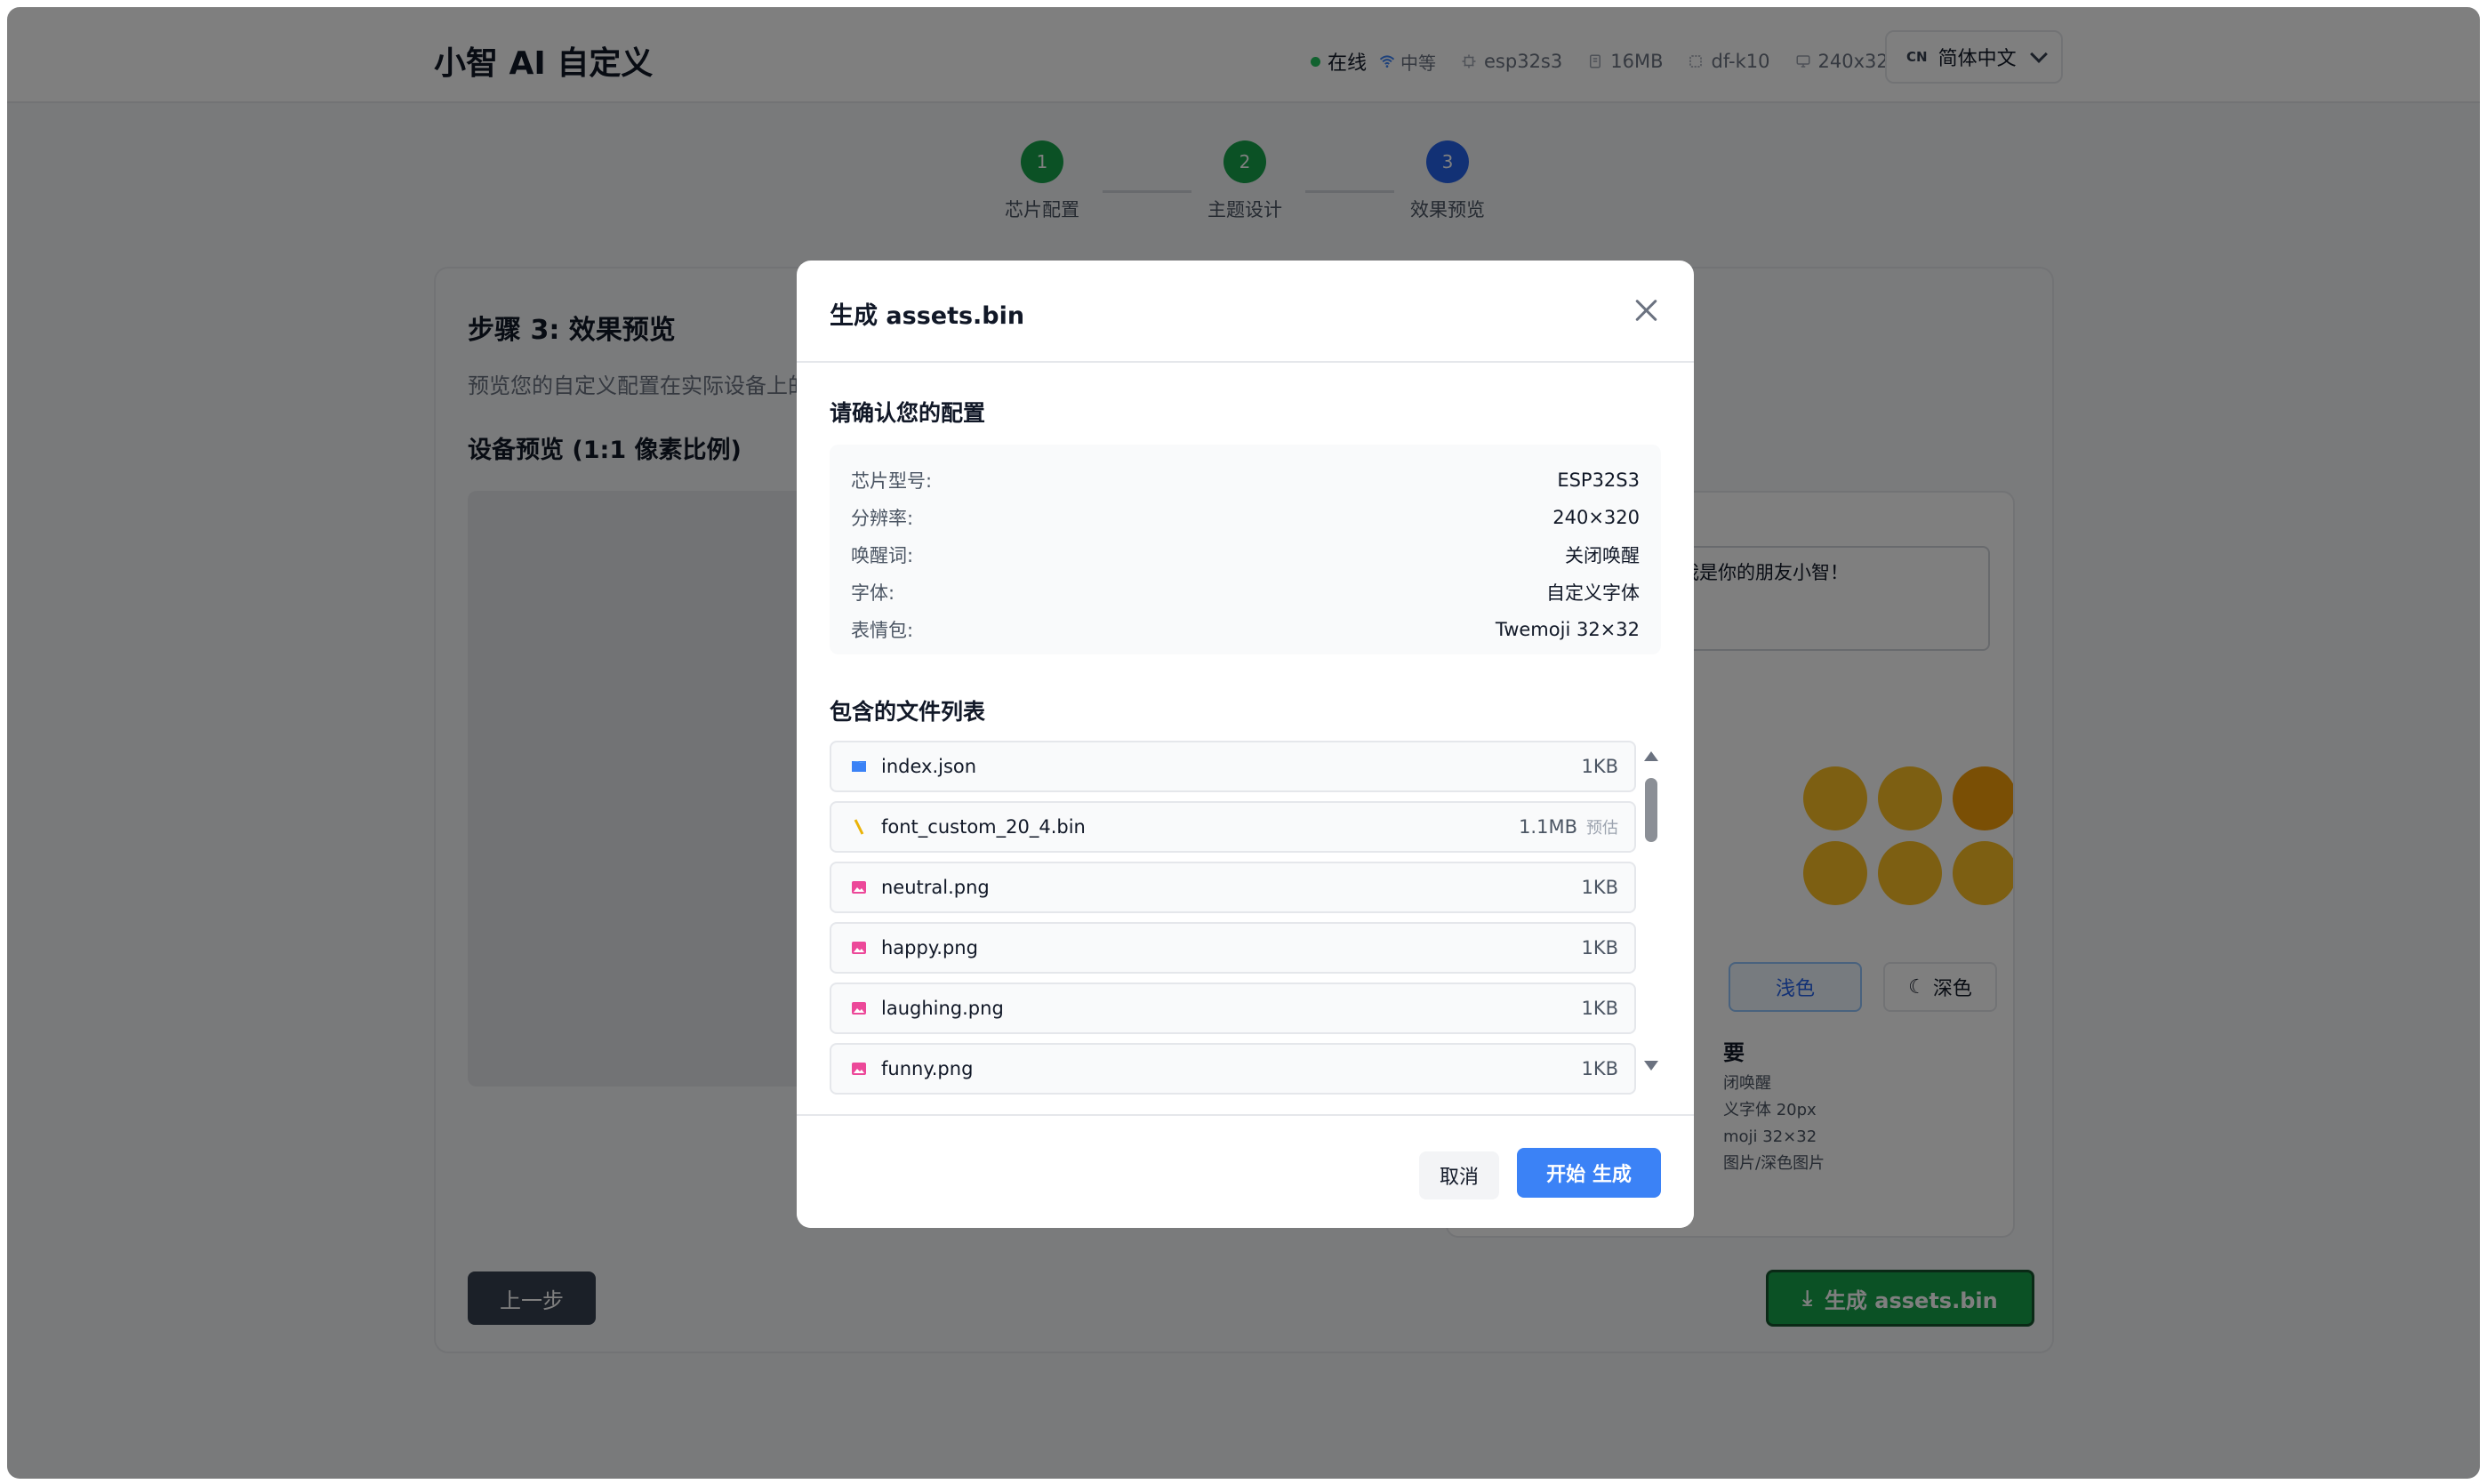  I want to click on scrollbar-thumb, so click(1651, 810).